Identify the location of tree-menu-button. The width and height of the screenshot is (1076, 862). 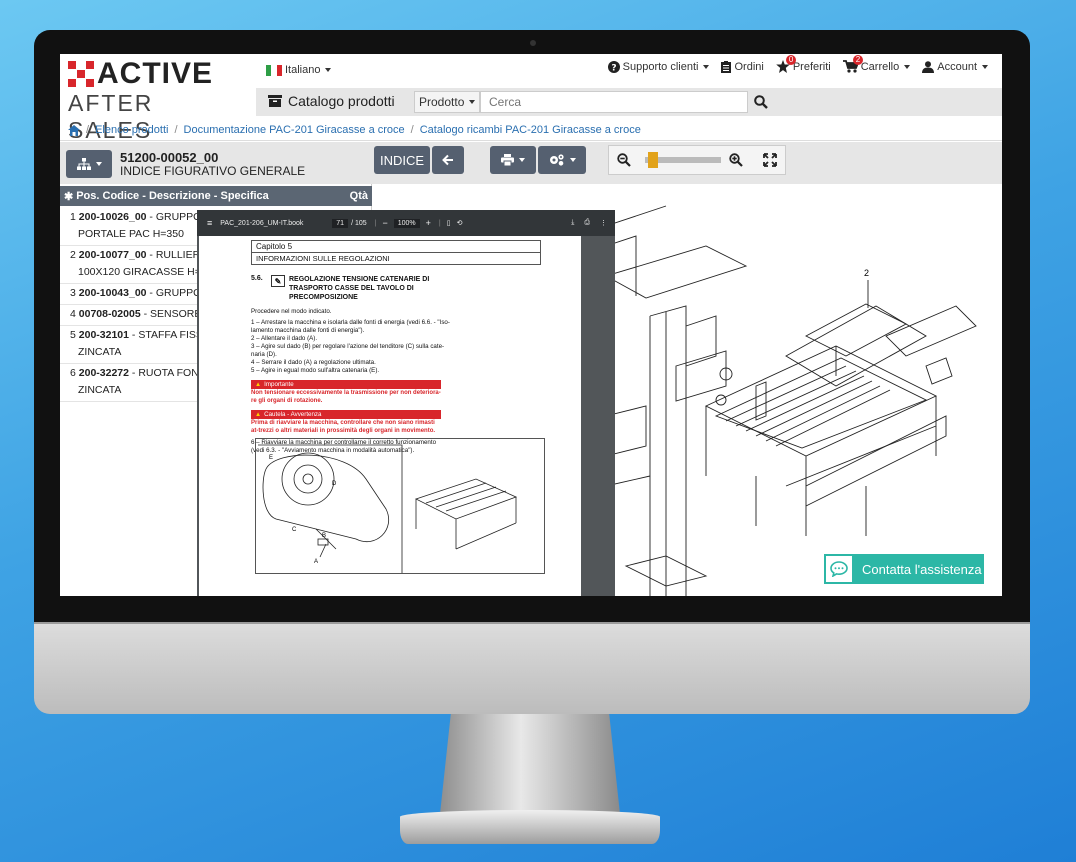
(89, 164).